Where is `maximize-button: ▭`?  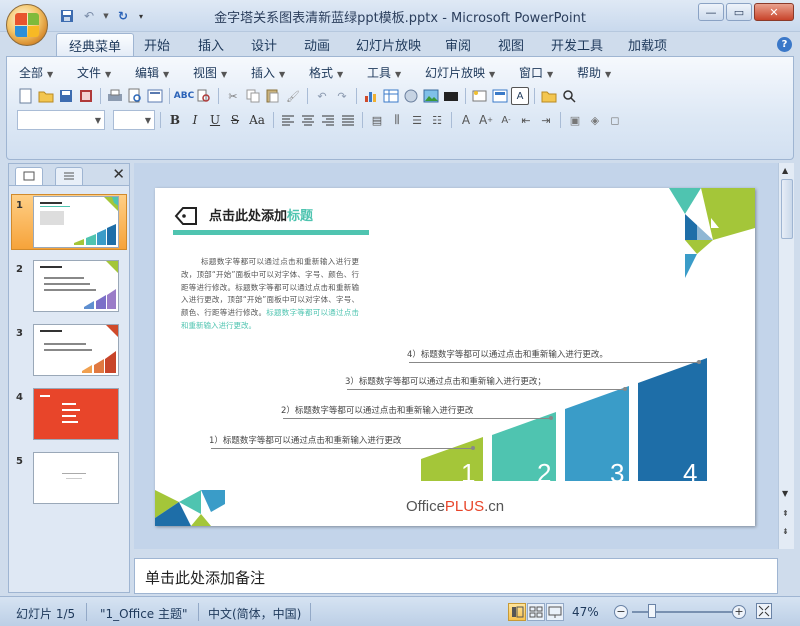
maximize-button: ▭ is located at coordinates (739, 12).